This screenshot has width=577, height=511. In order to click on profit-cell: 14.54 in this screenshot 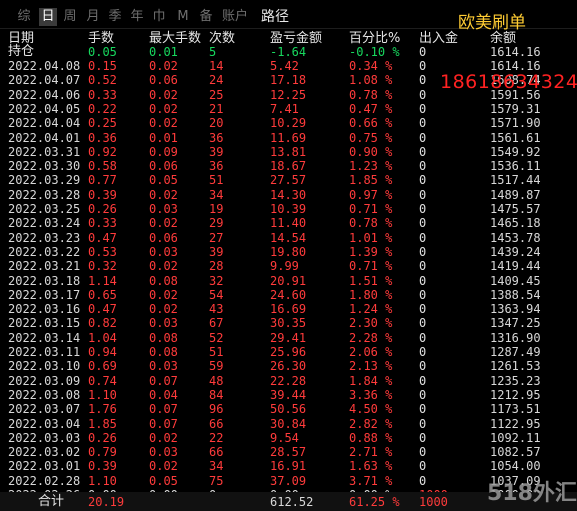, I will do `click(288, 237)`.